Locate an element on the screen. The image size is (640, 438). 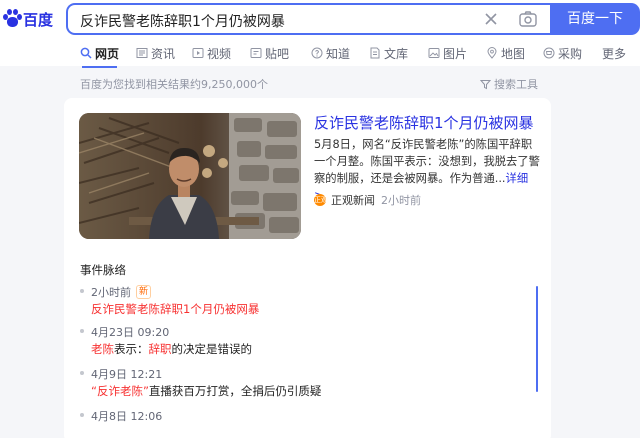
search-button: 百度一下 is located at coordinates (595, 19).